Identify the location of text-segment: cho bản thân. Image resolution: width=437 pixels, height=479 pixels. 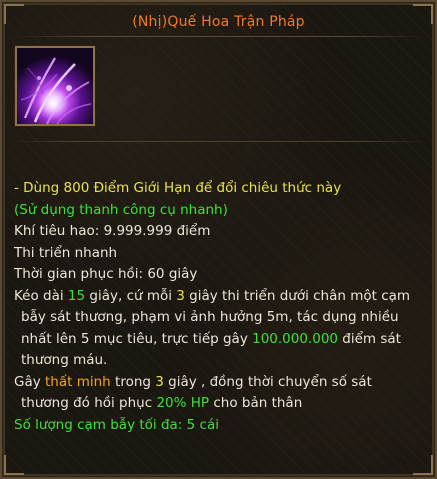
(256, 403).